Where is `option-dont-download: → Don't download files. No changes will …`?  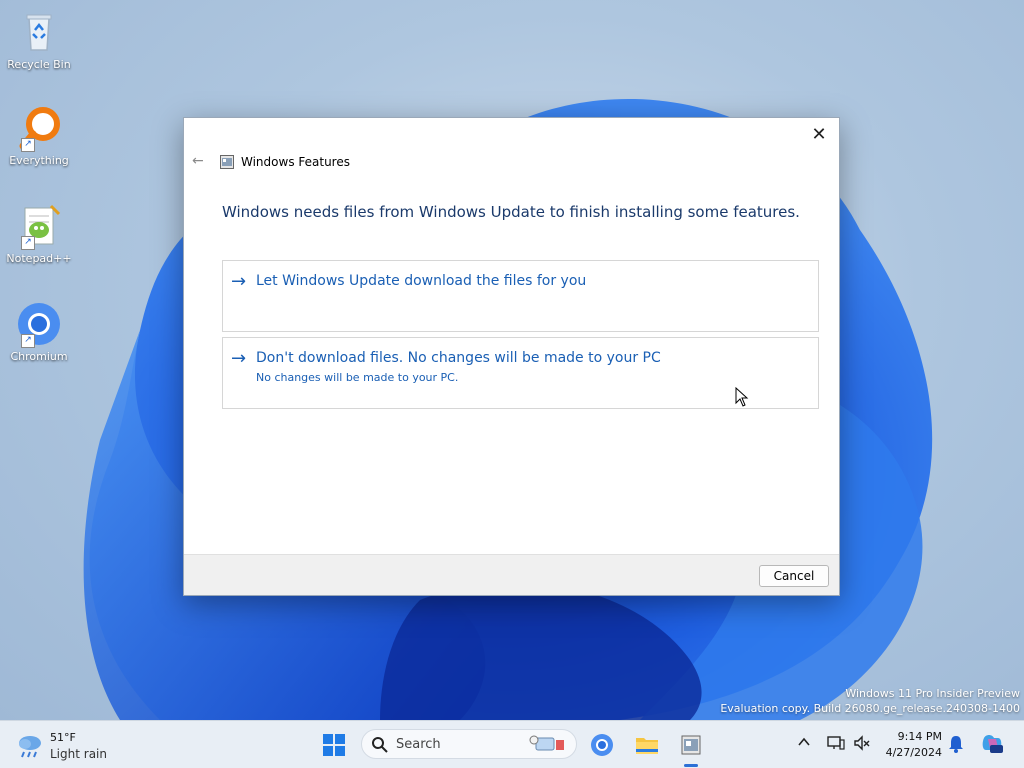
option-dont-download: → Don't download files. No changes will … is located at coordinates (520, 373).